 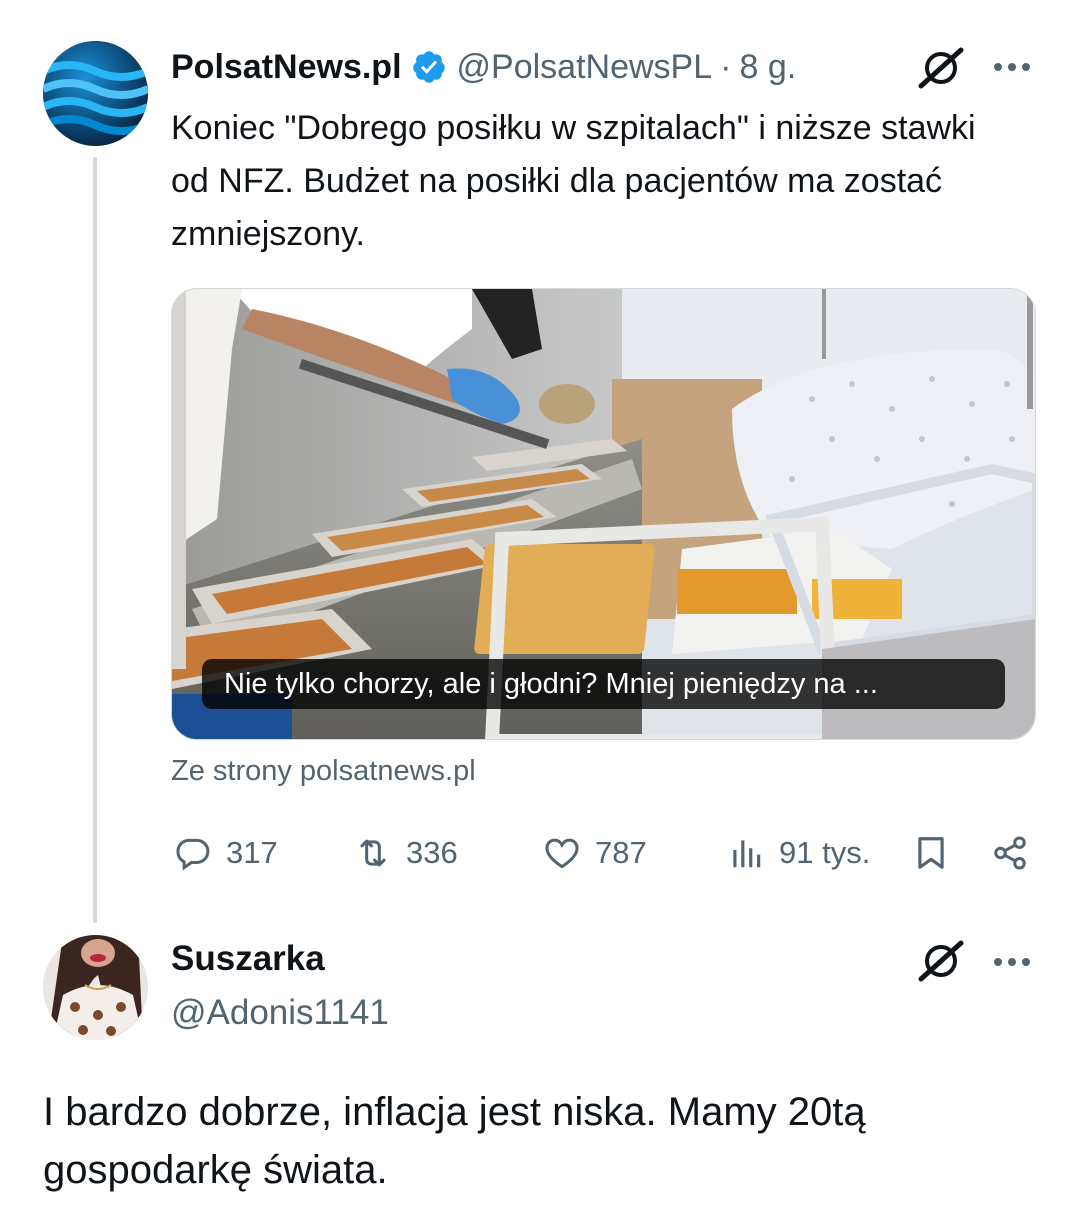 I want to click on repost-icon, so click(x=373, y=853).